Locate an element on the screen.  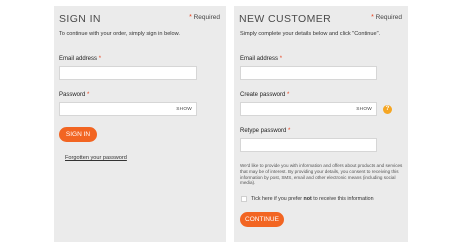
signin-title: SIGN IN is located at coordinates (80, 19).